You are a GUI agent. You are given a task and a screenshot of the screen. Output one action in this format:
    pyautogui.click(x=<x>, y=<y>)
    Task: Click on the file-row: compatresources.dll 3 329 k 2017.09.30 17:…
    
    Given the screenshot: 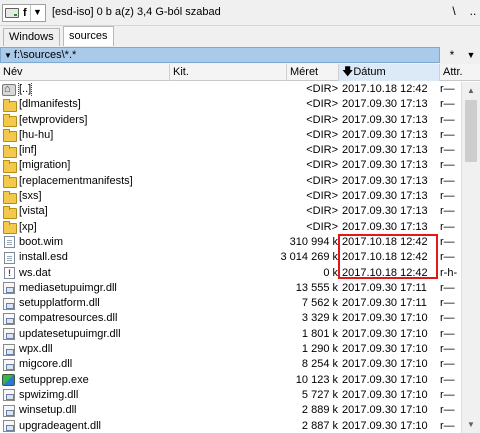 What is the action you would take?
    pyautogui.click(x=230, y=318)
    